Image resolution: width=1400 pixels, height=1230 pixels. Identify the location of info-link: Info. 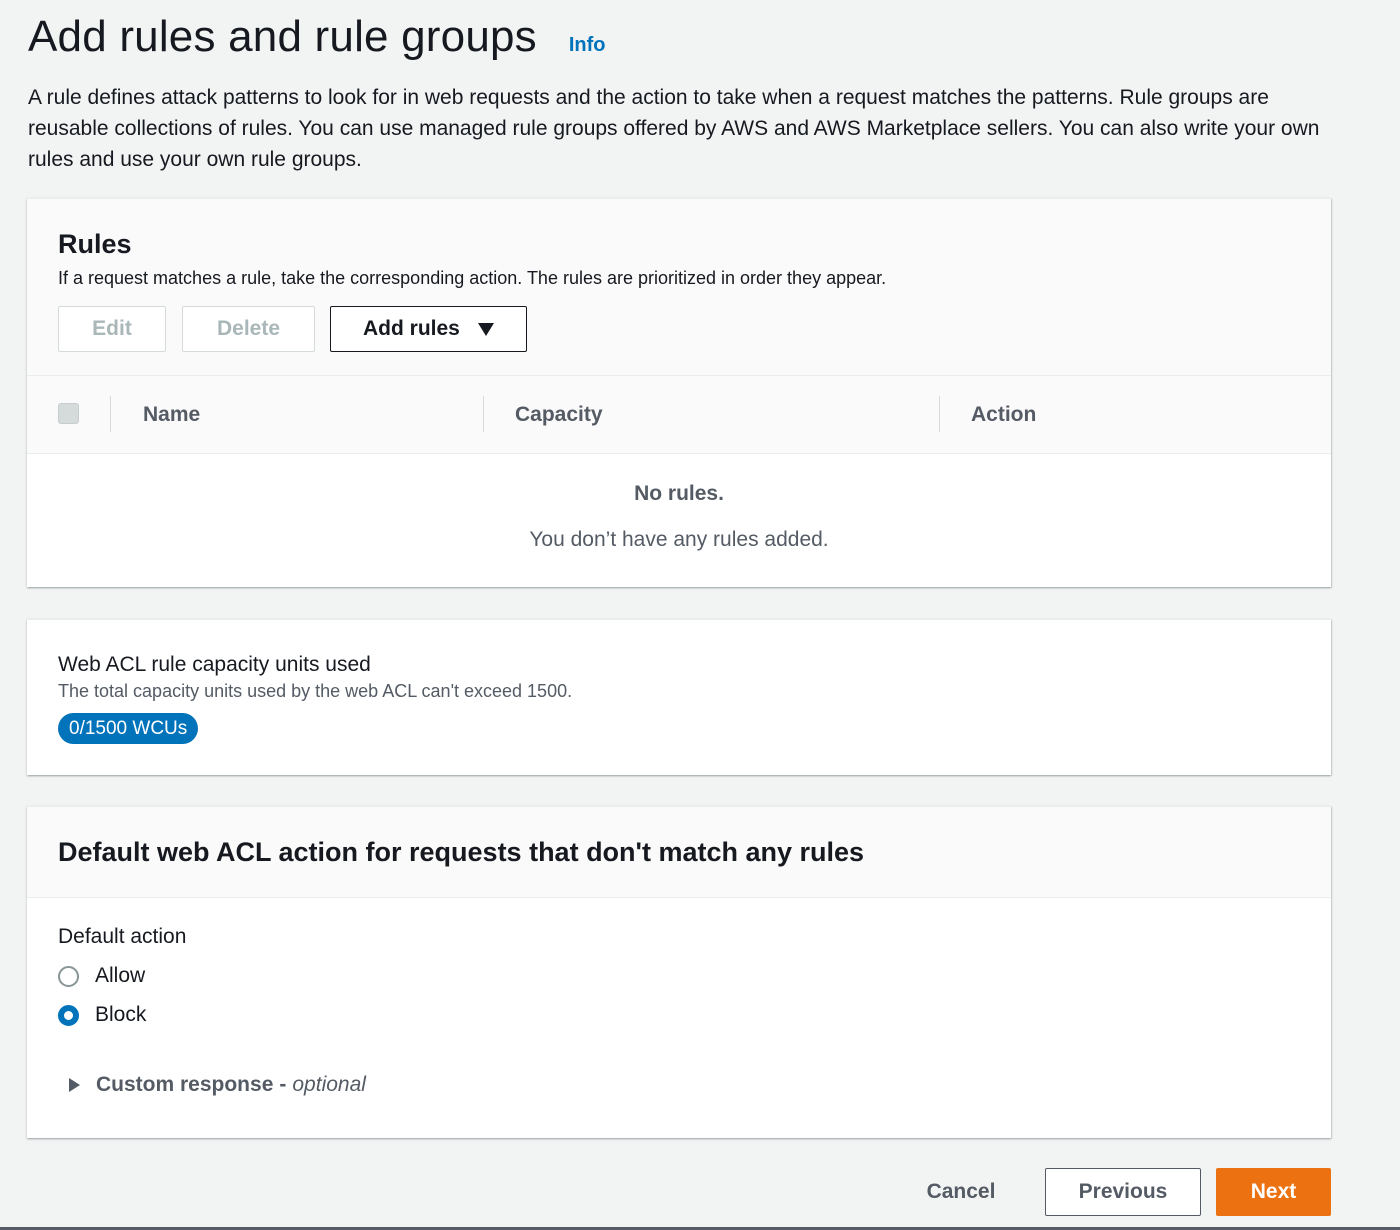
(587, 45).